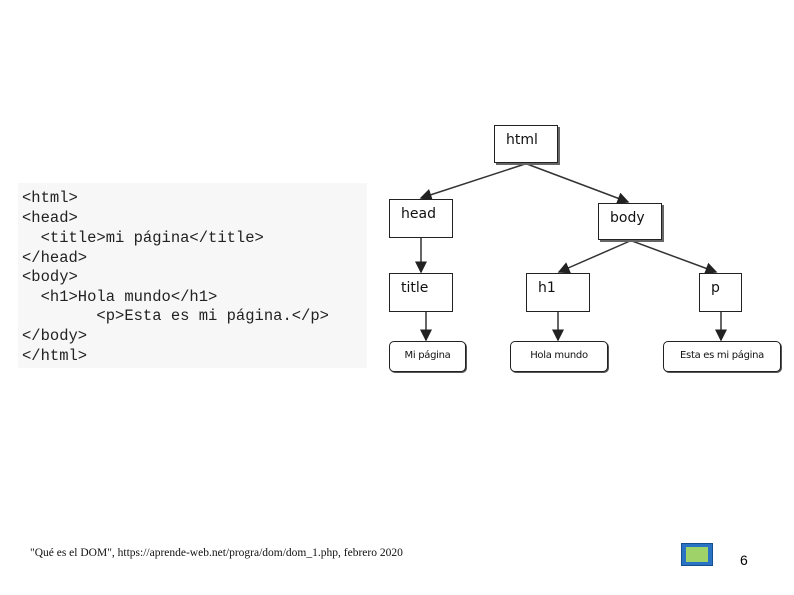  Describe the element at coordinates (558, 292) in the screenshot. I see `node-h1: h1` at that location.